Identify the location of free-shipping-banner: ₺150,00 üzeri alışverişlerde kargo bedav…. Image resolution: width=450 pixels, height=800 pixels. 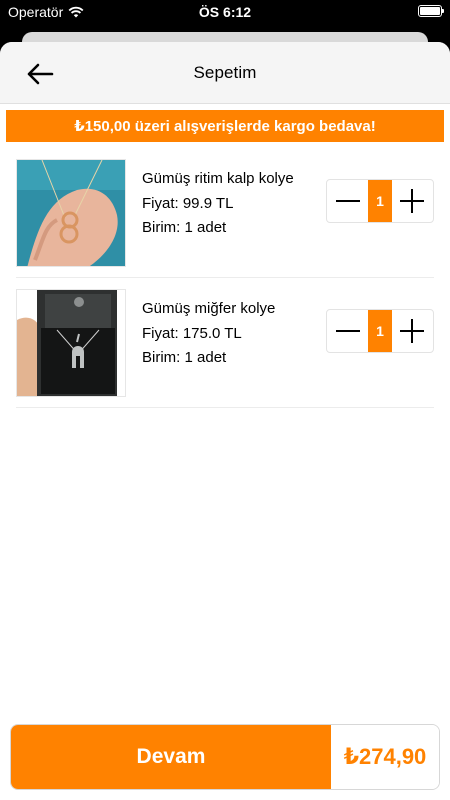
(225, 126).